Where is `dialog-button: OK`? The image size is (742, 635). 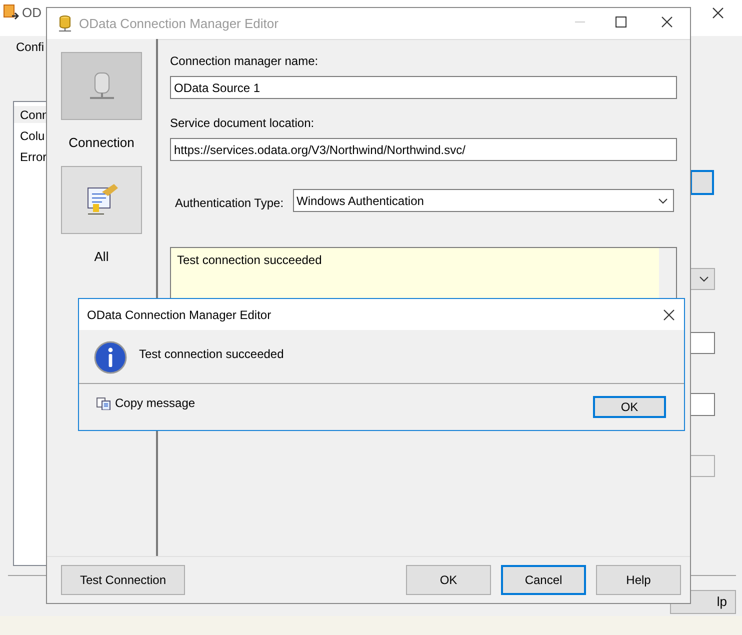
dialog-button: OK is located at coordinates (448, 580).